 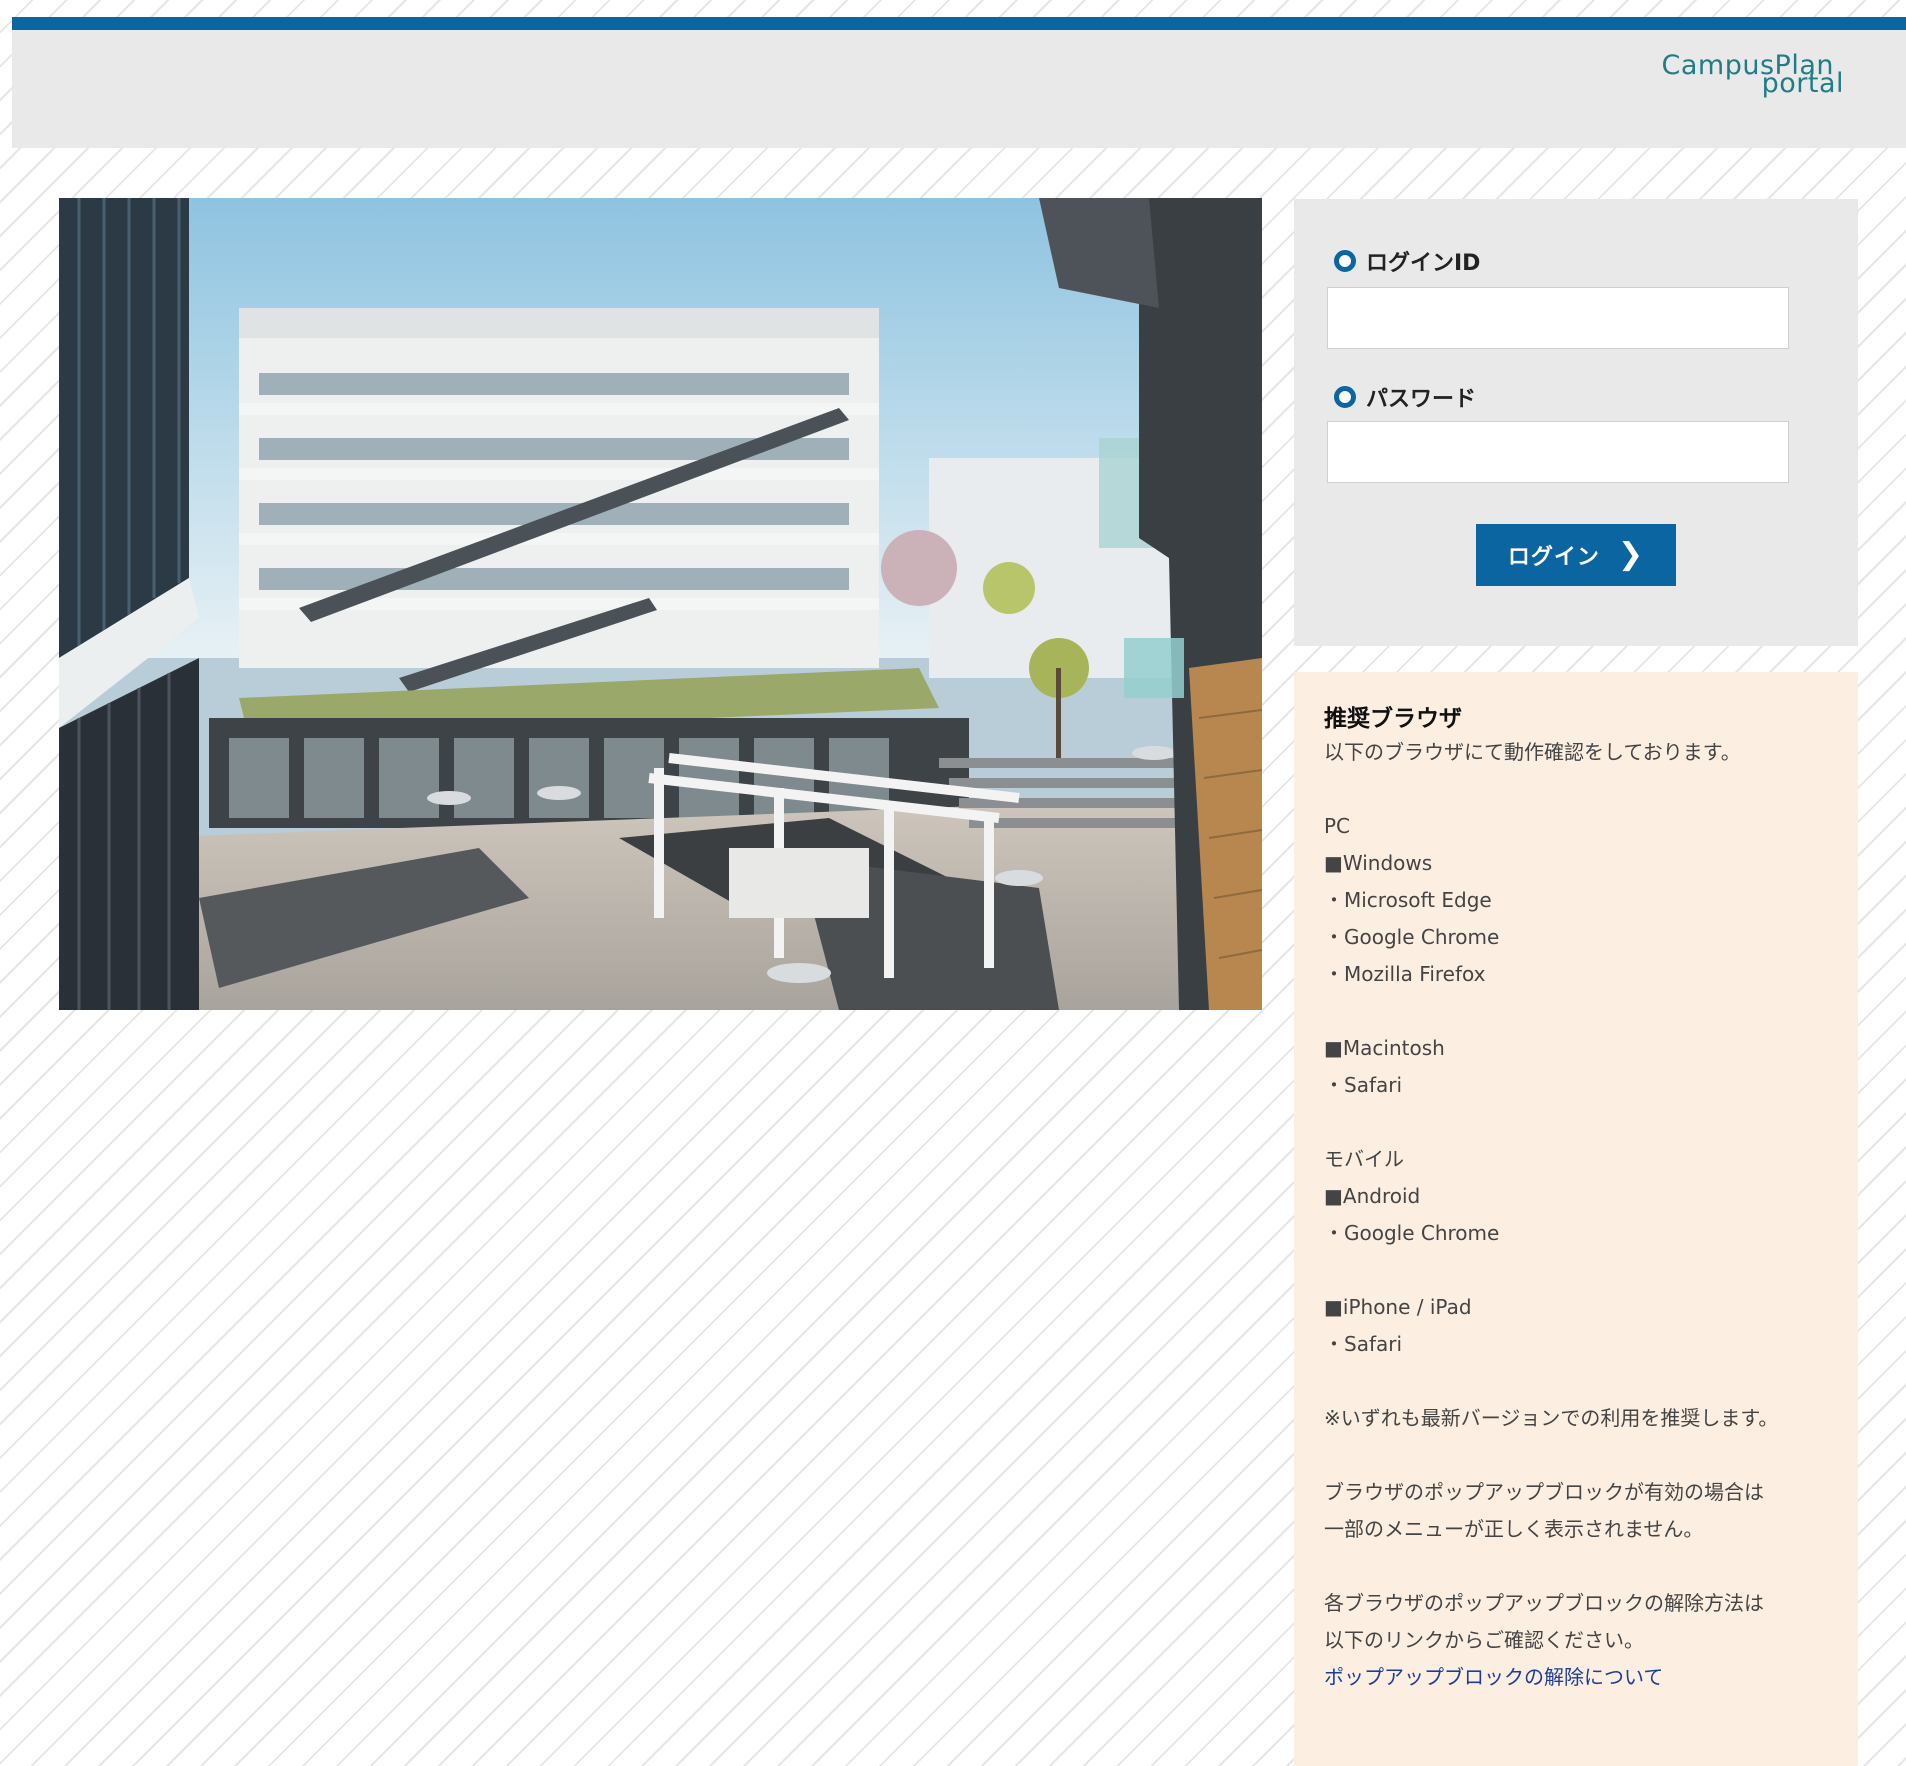 What do you see at coordinates (1378, 863) in the screenshot?
I see `windows-heading: ■Windows` at bounding box center [1378, 863].